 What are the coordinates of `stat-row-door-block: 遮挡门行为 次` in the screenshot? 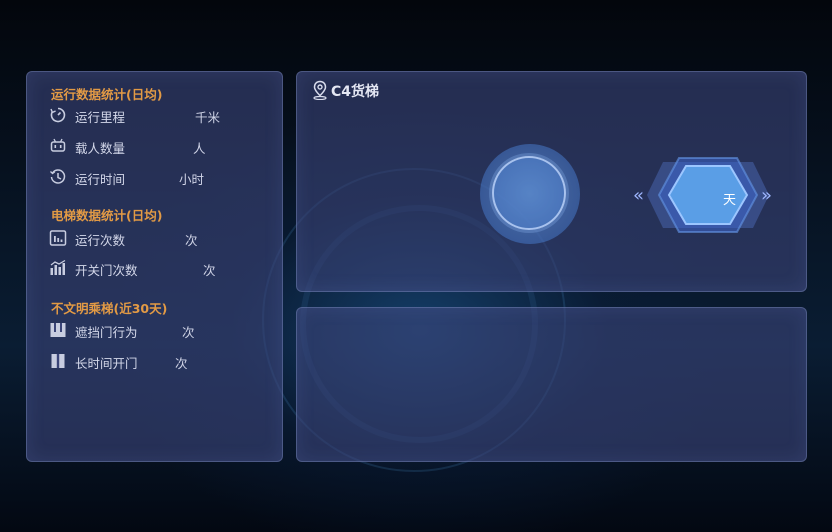 It's located at (159, 330).